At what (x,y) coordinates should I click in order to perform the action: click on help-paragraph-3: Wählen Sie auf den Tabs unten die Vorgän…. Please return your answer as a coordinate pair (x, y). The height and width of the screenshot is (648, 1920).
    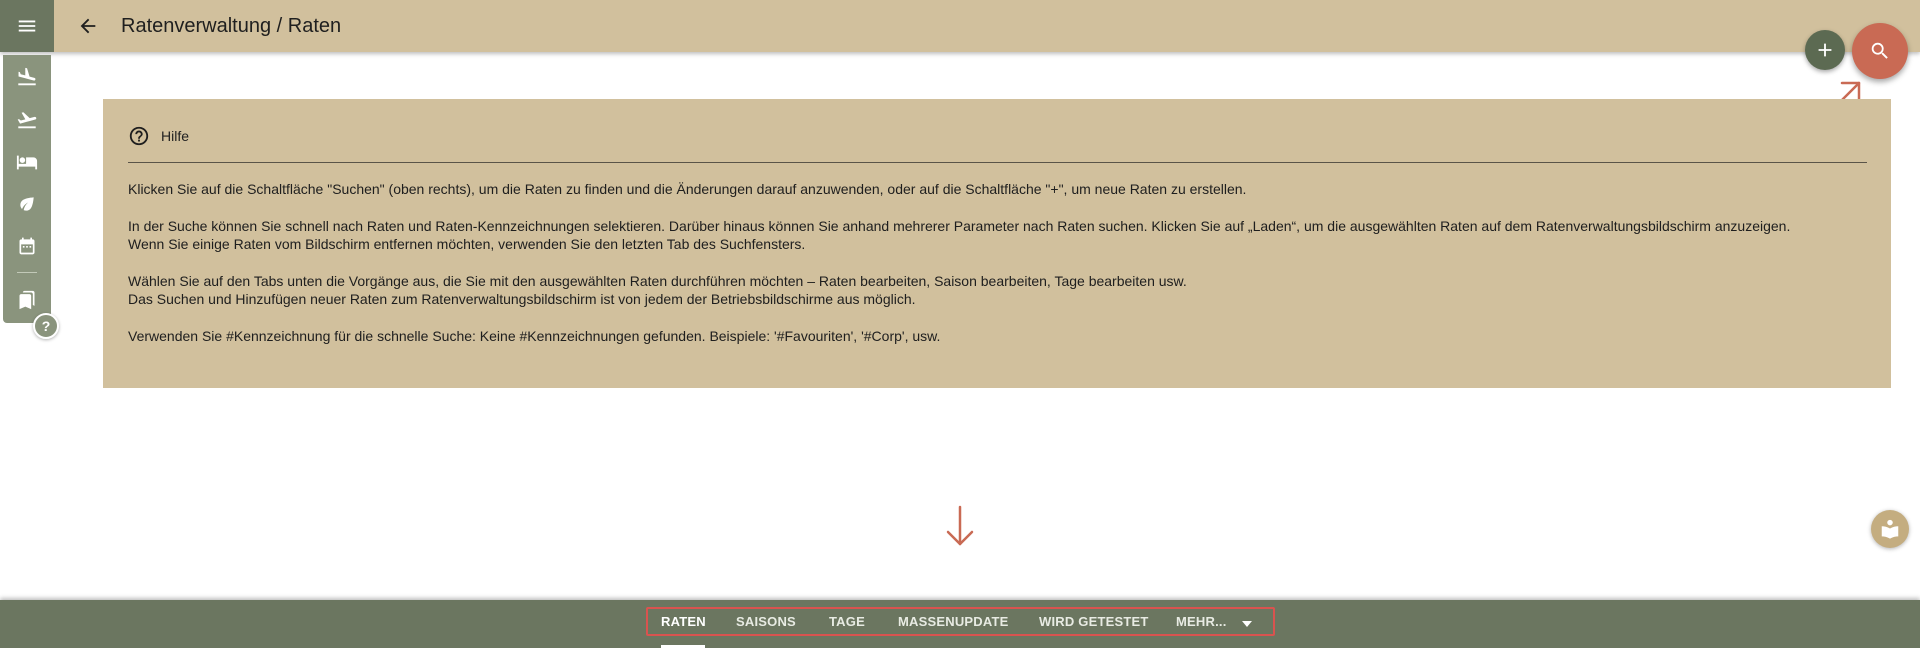
    Looking at the image, I should click on (1000, 290).